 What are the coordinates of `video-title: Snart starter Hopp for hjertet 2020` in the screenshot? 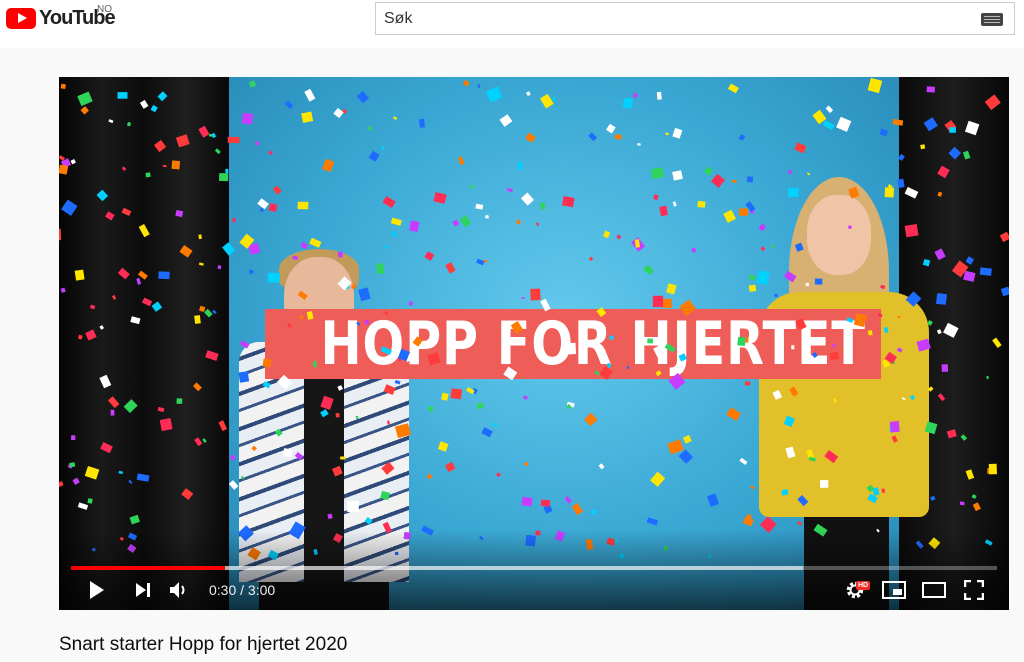 It's located at (203, 644).